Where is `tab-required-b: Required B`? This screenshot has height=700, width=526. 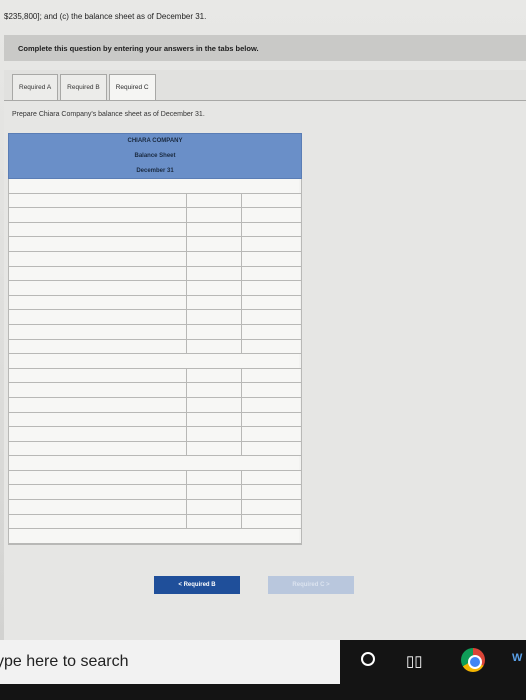
tab-required-b: Required B is located at coordinates (83, 87).